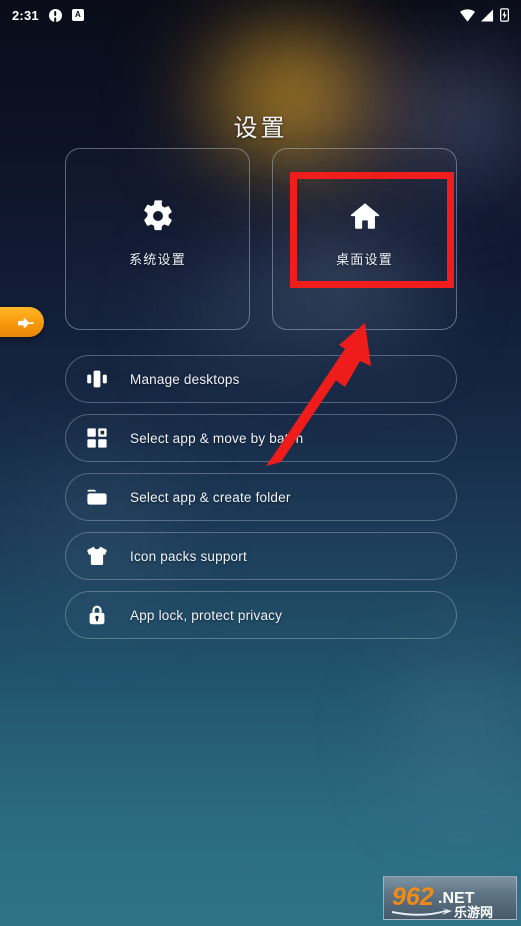  Describe the element at coordinates (413, 897) in the screenshot. I see `watermark-number-text: 962` at that location.